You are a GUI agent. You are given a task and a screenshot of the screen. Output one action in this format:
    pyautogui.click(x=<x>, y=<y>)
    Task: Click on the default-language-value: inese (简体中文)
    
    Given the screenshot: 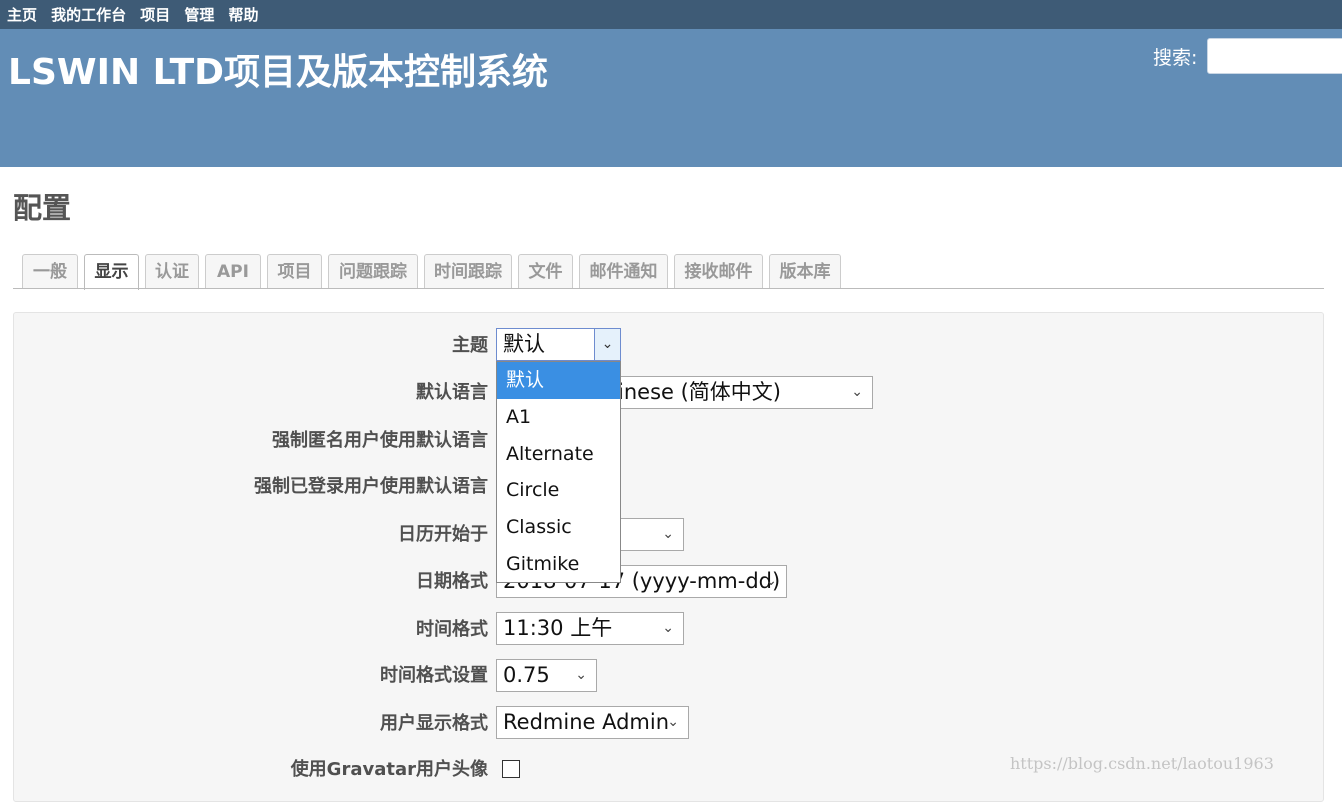 What is the action you would take?
    pyautogui.click(x=699, y=392)
    